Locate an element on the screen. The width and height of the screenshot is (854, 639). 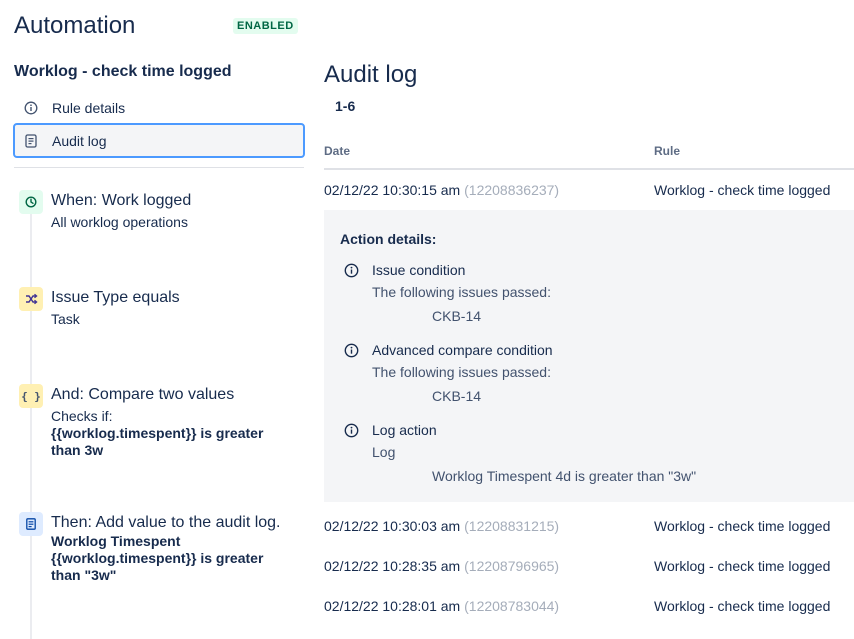
row-date: 02/12/22 10:28:01 am (12208783044) is located at coordinates (441, 606).